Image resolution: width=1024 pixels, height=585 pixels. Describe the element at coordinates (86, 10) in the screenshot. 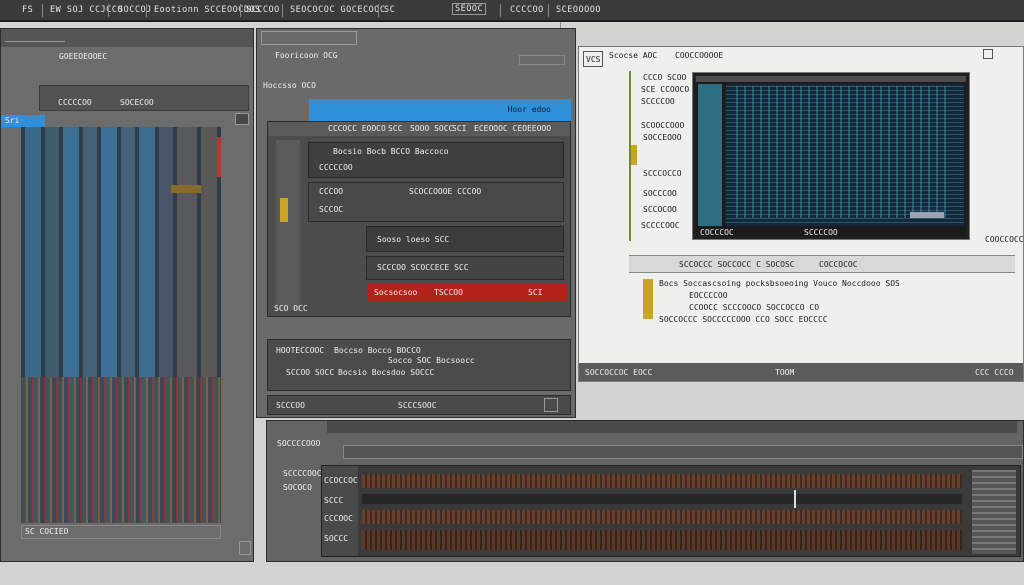

I see `menu-item-2: EW SOJ CCJCCO` at that location.